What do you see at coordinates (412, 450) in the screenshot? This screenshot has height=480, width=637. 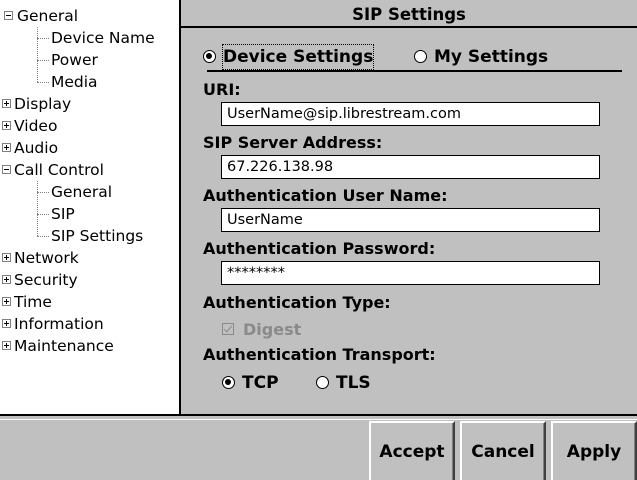 I see `accept-button: Accept` at bounding box center [412, 450].